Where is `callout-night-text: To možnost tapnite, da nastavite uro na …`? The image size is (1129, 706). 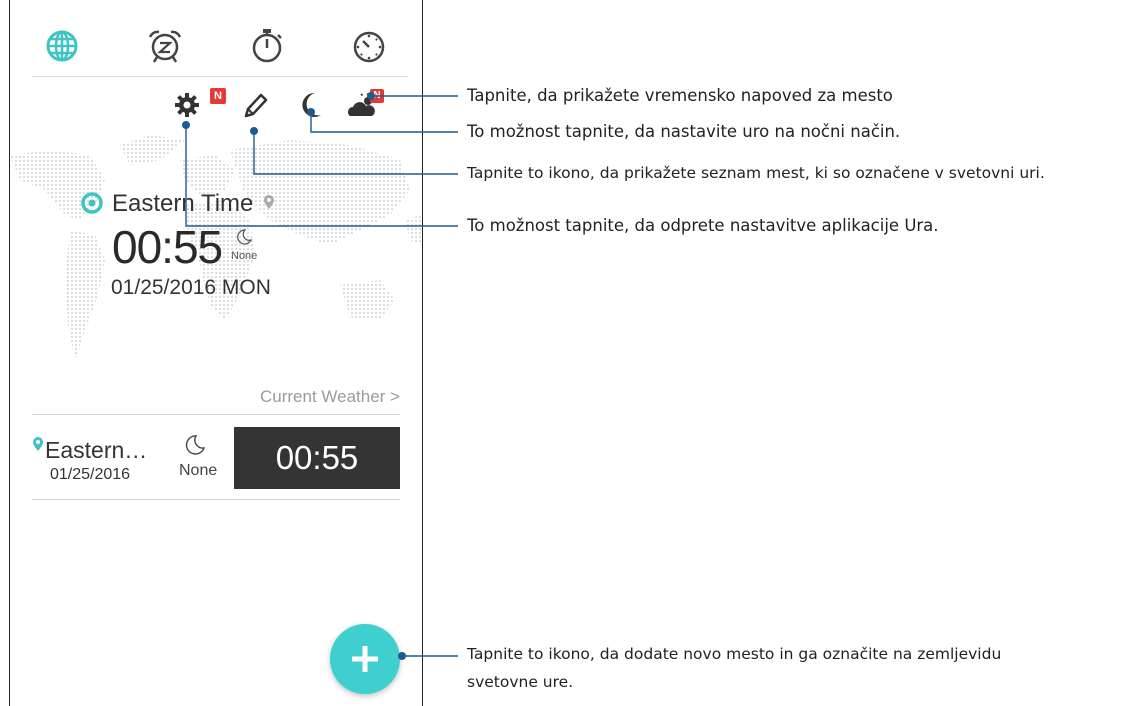 callout-night-text: To možnost tapnite, da nastavite uro na … is located at coordinates (684, 131).